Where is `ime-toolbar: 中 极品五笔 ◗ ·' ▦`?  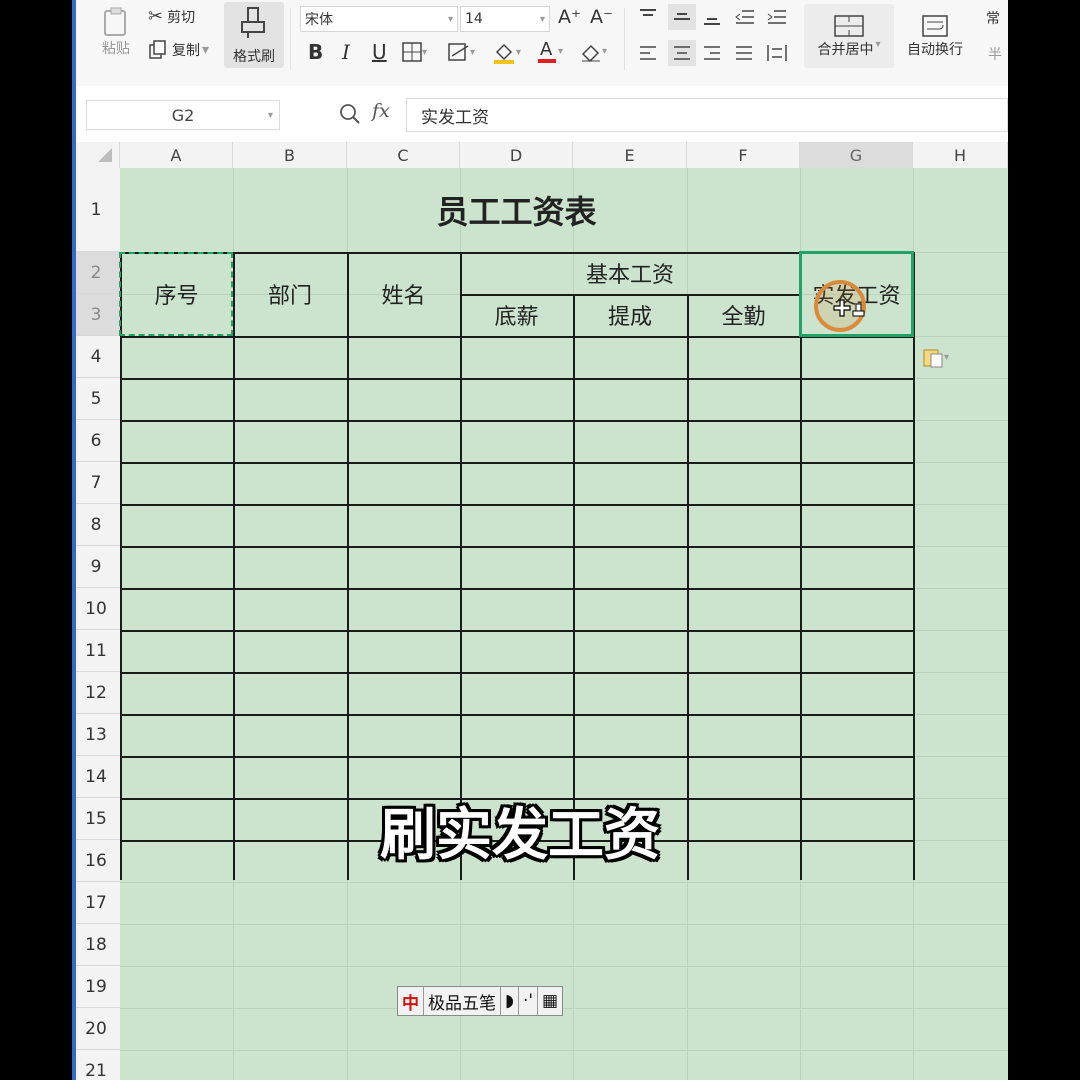
ime-toolbar: 中 极品五笔 ◗ ·' ▦ is located at coordinates (480, 1001).